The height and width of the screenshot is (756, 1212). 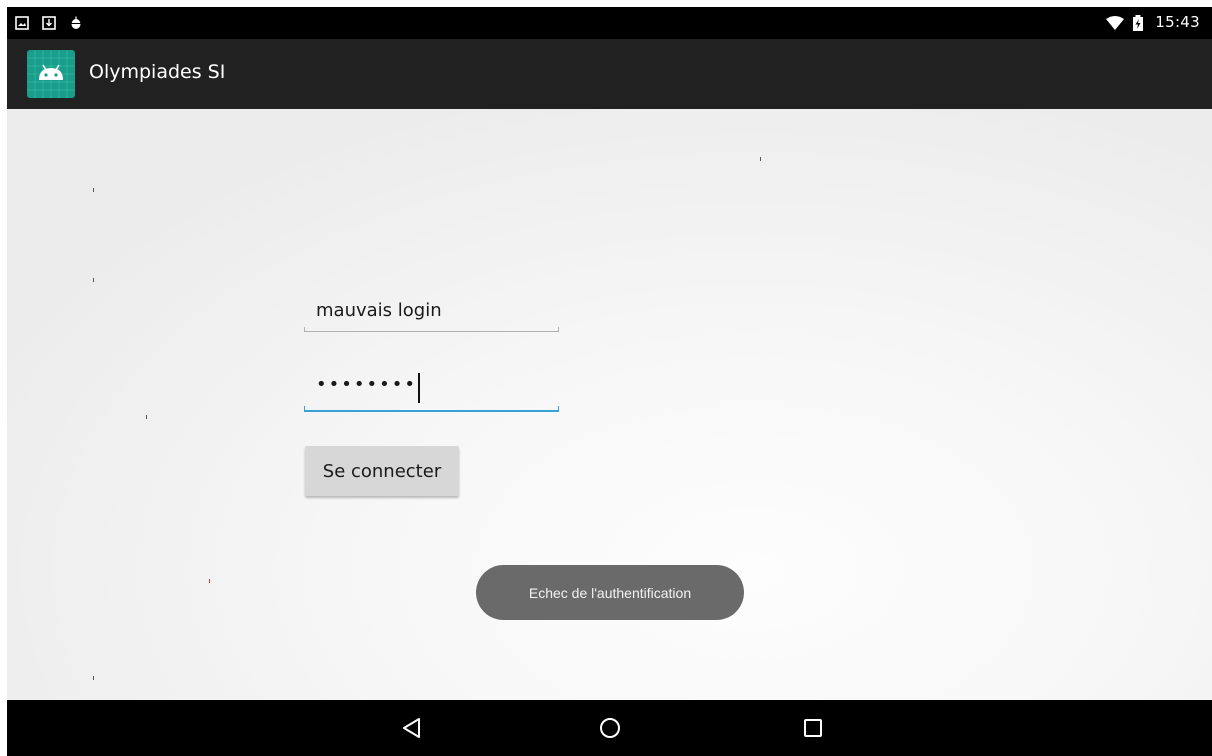 What do you see at coordinates (813, 728) in the screenshot?
I see `recents-icon` at bounding box center [813, 728].